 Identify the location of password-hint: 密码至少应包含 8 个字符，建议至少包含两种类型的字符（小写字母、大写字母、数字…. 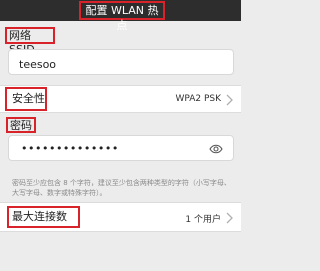
(121, 188).